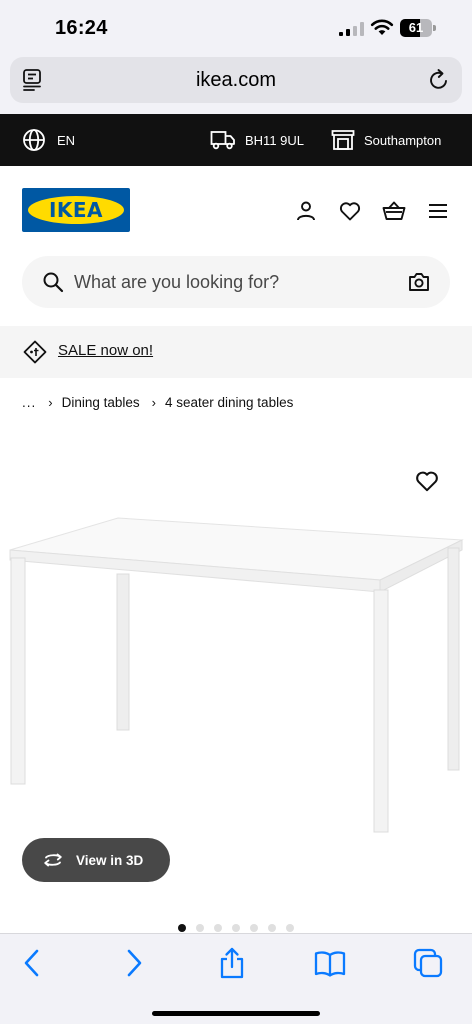 Image resolution: width=472 pixels, height=1024 pixels. Describe the element at coordinates (236, 210) in the screenshot. I see `site-header: IKEA` at that location.